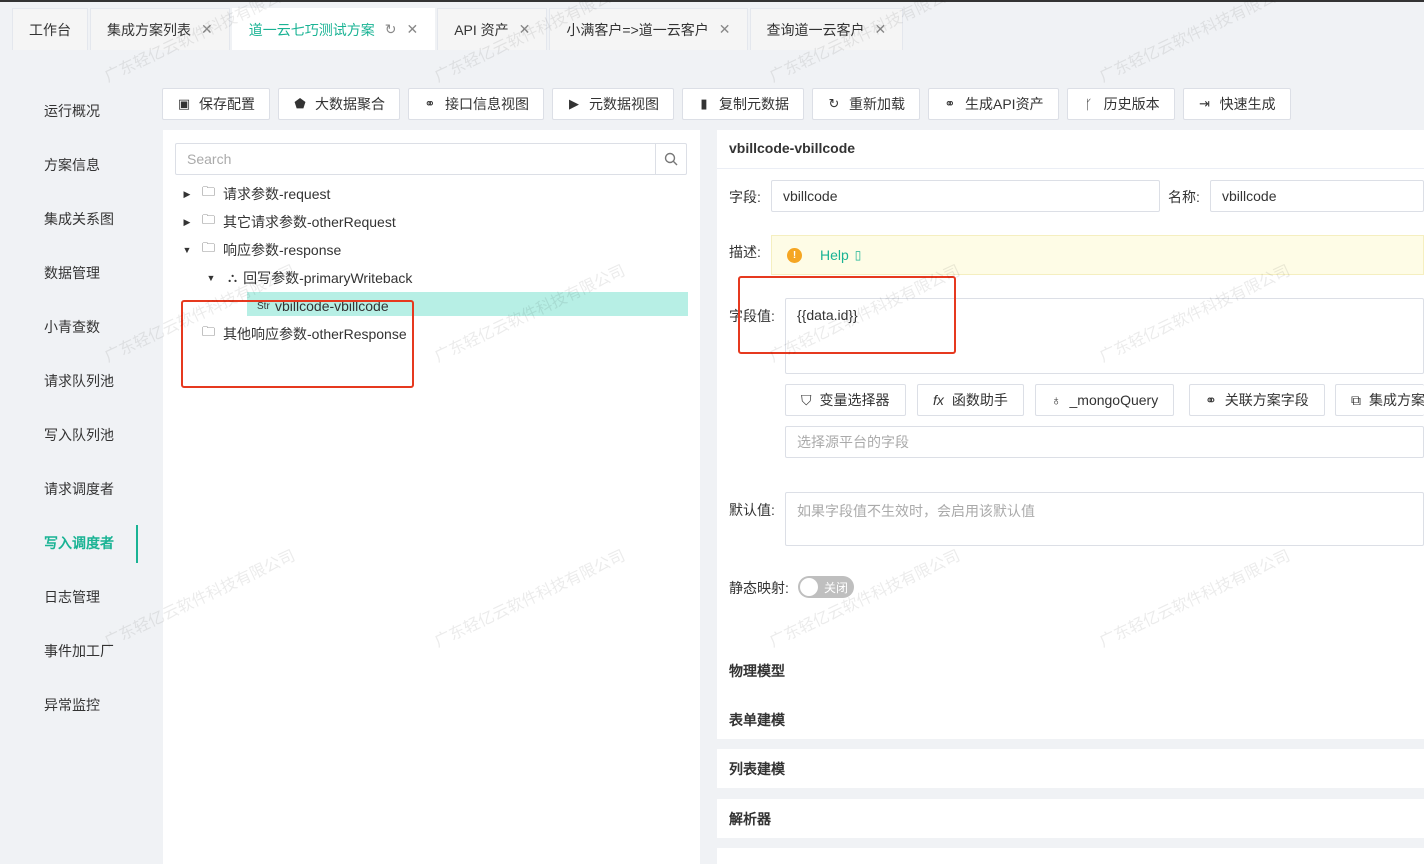 The height and width of the screenshot is (864, 1424). I want to click on button-label: 历史版本, so click(1131, 104).